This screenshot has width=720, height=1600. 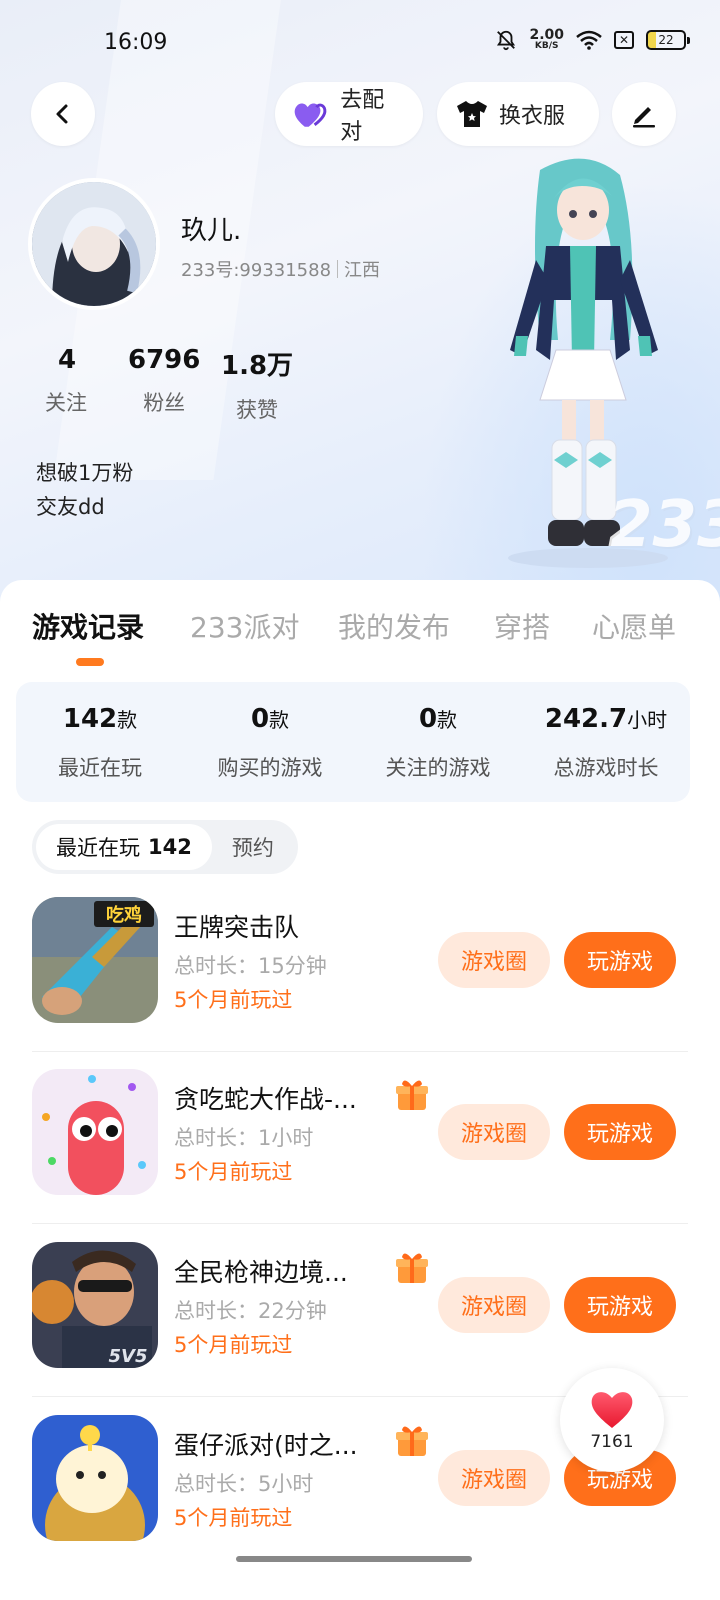 I want to click on summary-recent: 142款 最近在玩, so click(x=100, y=743).